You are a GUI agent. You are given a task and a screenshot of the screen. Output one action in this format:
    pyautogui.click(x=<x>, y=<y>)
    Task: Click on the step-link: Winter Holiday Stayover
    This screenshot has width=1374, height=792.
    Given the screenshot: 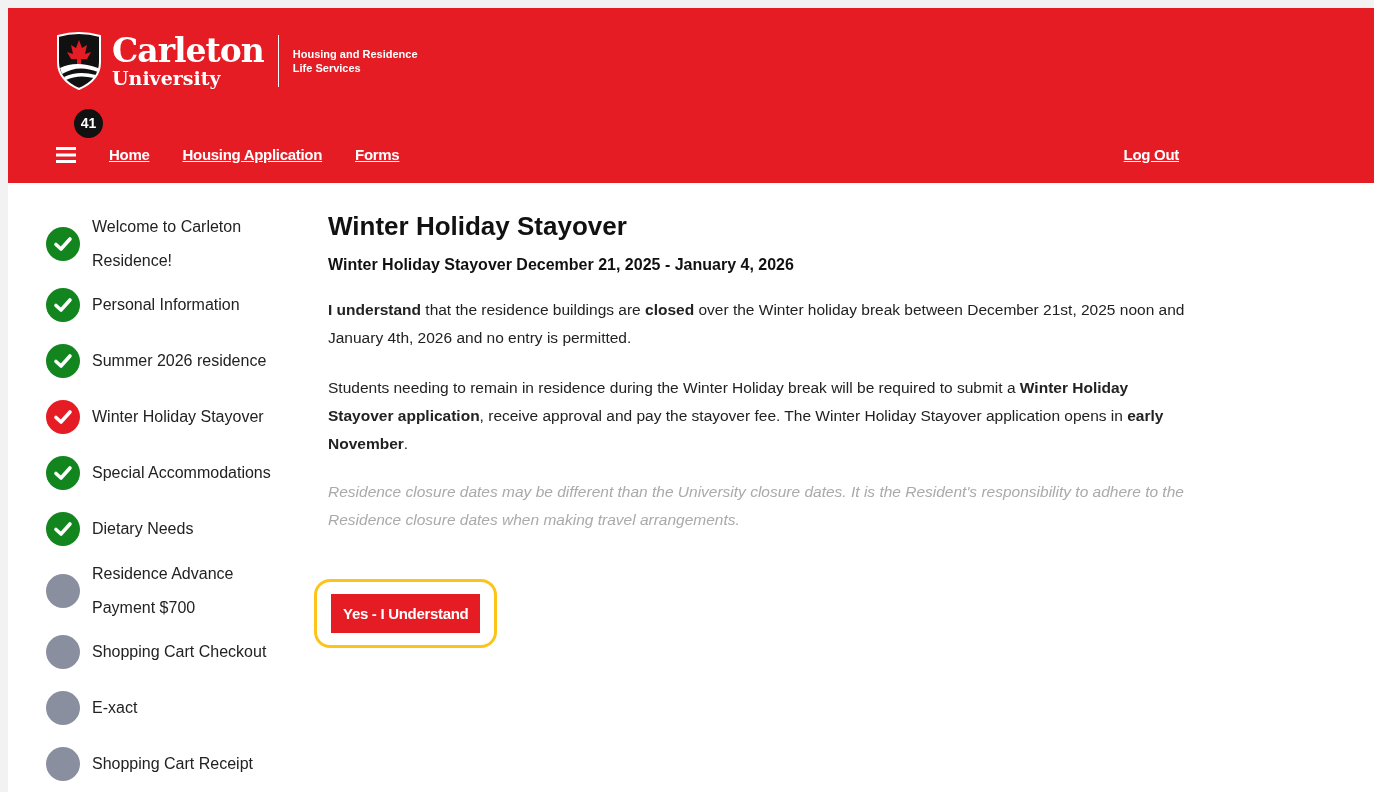 What is the action you would take?
    pyautogui.click(x=178, y=417)
    